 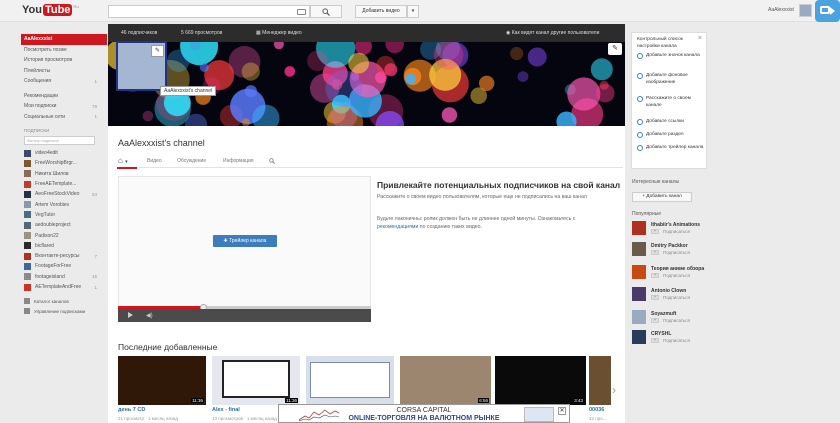 I want to click on subscription-item: Вконтакте-ресурсы 7, so click(x=64, y=256).